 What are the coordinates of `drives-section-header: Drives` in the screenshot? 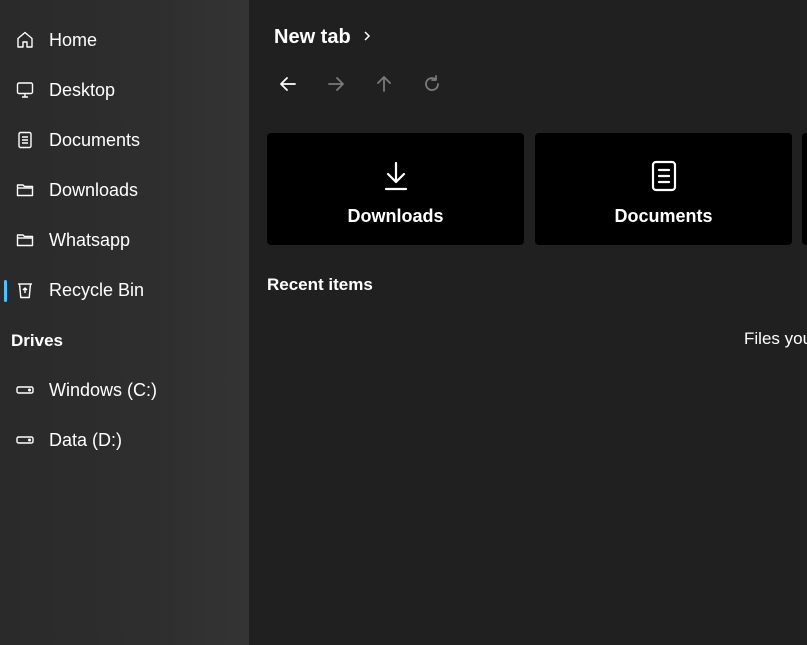 It's located at (37, 341).